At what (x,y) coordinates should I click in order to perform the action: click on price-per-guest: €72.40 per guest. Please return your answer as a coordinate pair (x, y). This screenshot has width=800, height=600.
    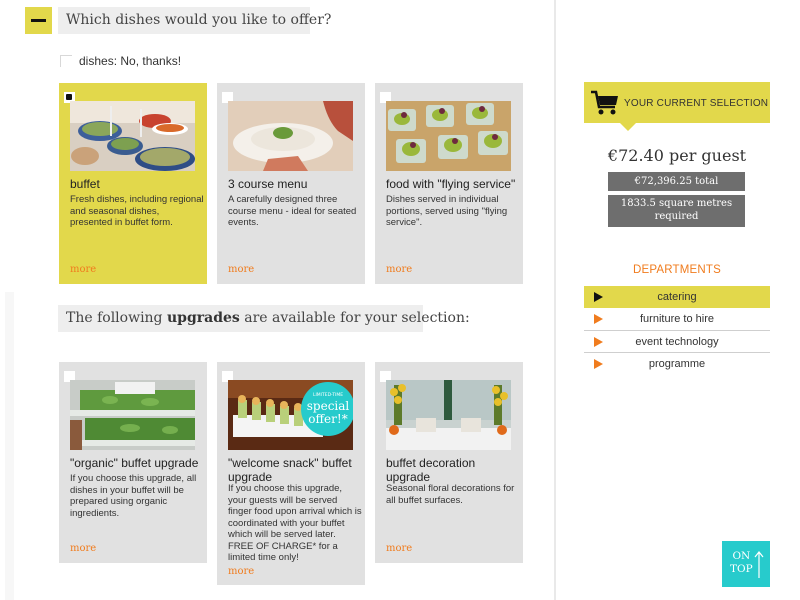
    Looking at the image, I should click on (677, 155).